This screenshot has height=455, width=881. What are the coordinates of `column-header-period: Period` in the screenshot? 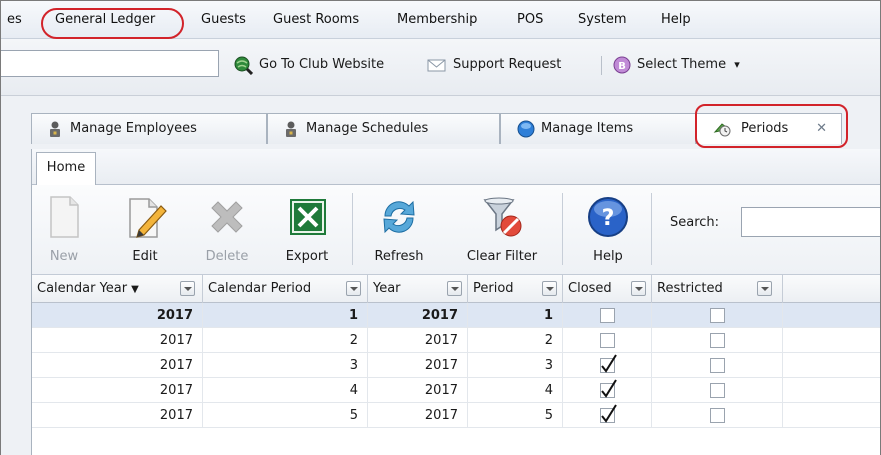 It's located at (515, 289).